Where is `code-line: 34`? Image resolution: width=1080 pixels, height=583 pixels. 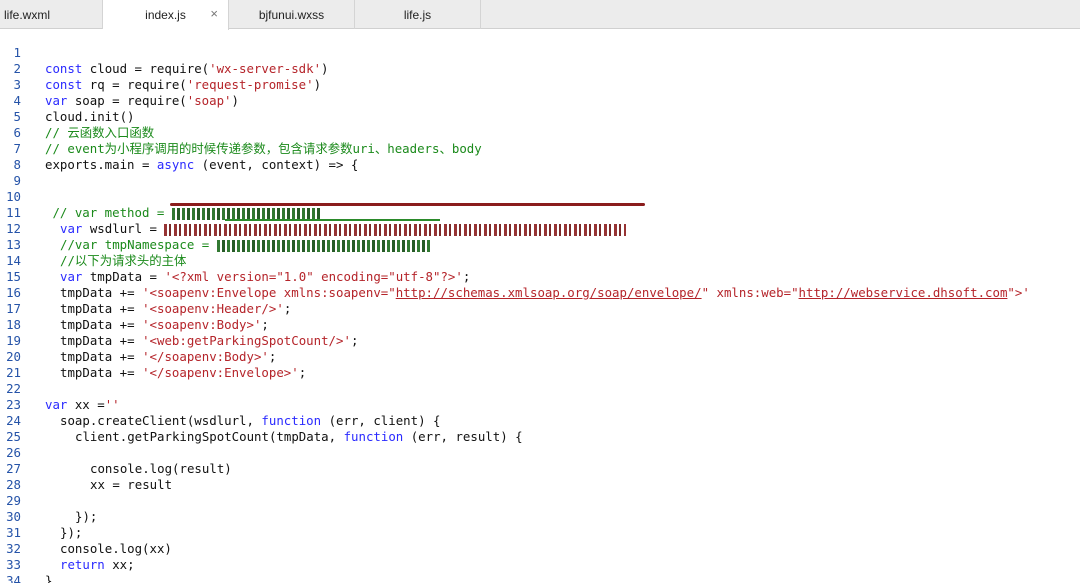
code-line: 34 is located at coordinates (540, 570).